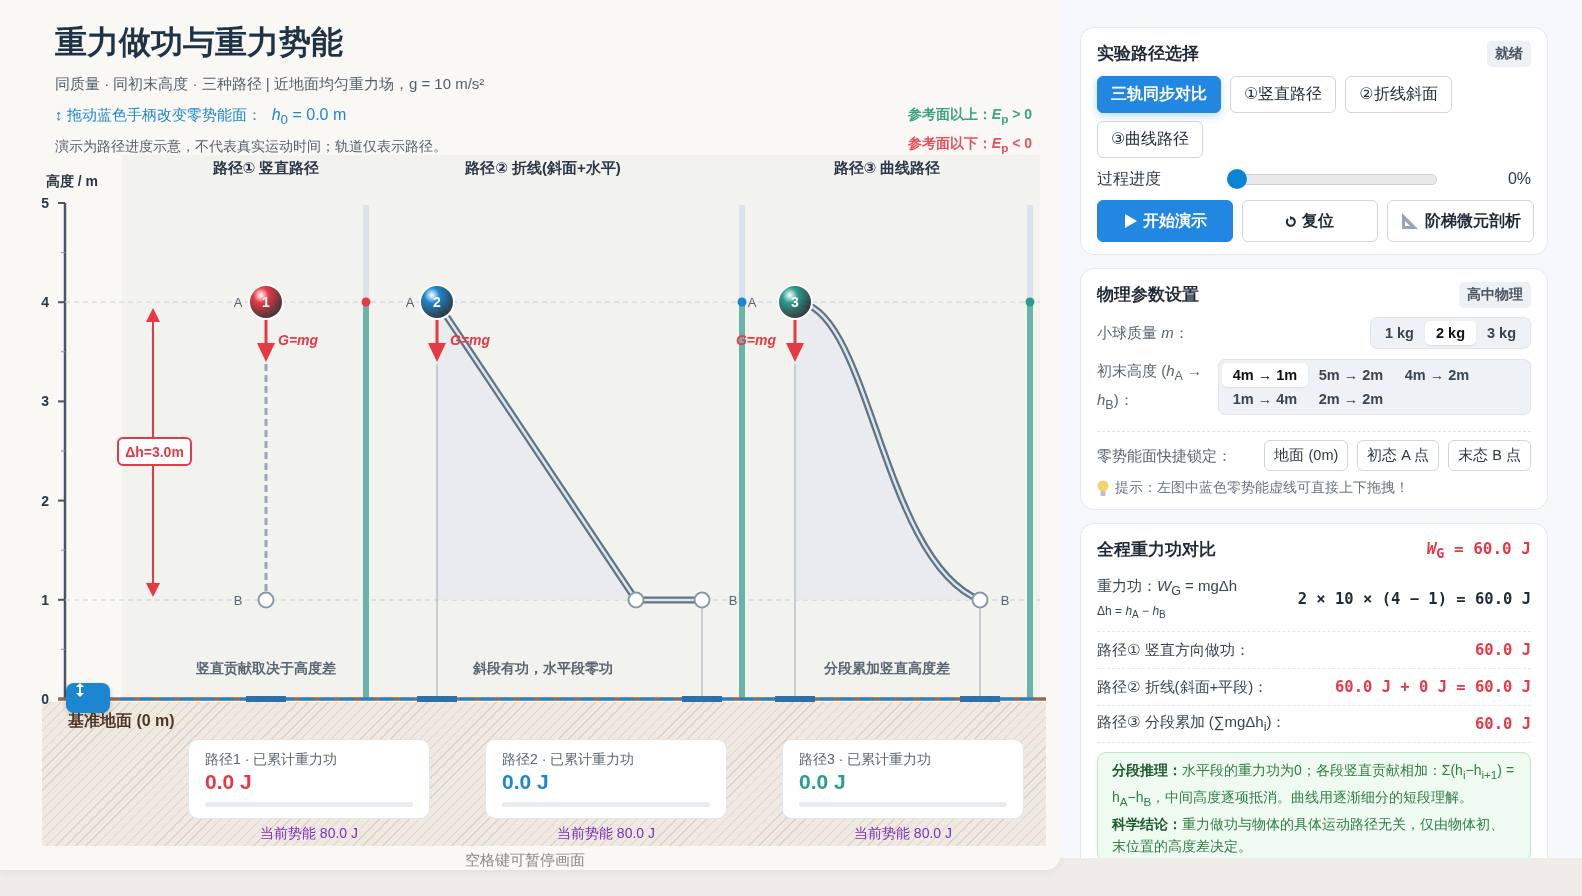 The width and height of the screenshot is (1582, 896). Describe the element at coordinates (1156, 549) in the screenshot. I see `panel-title: 全程重力功对比` at that location.